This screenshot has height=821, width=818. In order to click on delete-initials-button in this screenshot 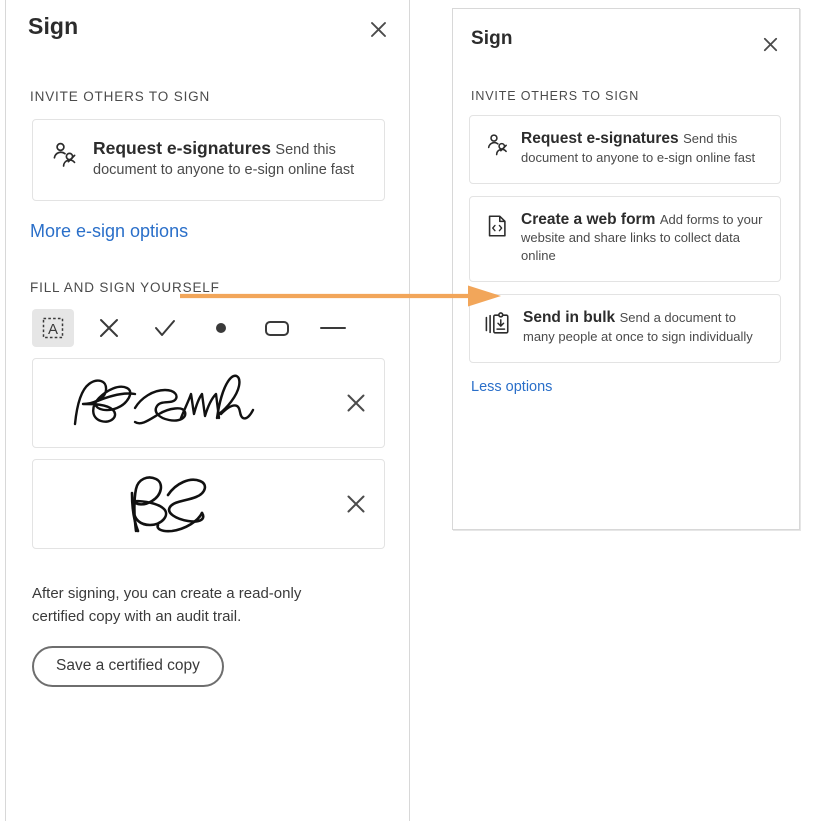, I will do `click(356, 504)`.